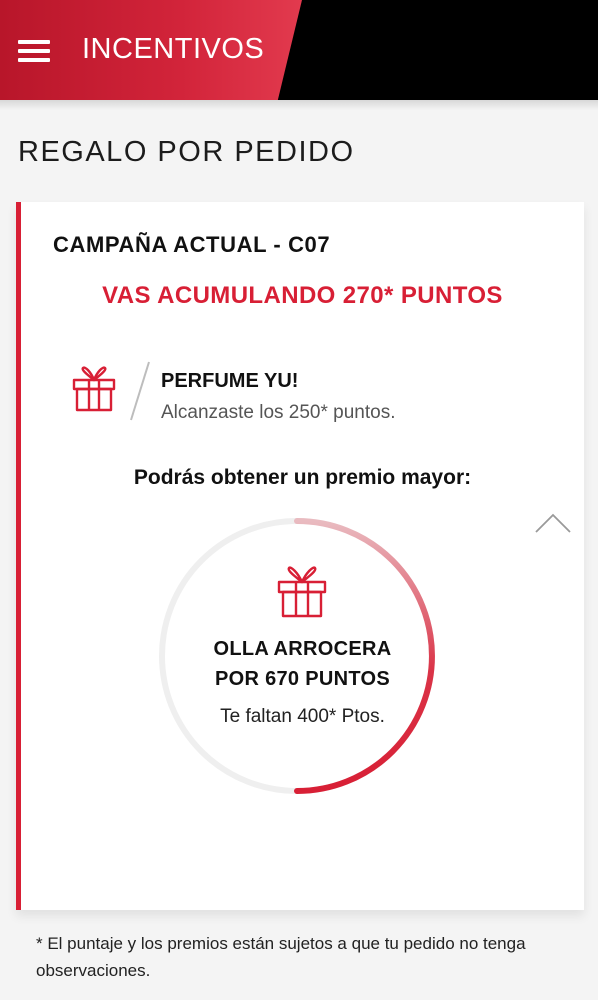 This screenshot has height=1000, width=598. Describe the element at coordinates (192, 244) in the screenshot. I see `campaign-label: CAMPAÑA ACTUAL - C07` at that location.